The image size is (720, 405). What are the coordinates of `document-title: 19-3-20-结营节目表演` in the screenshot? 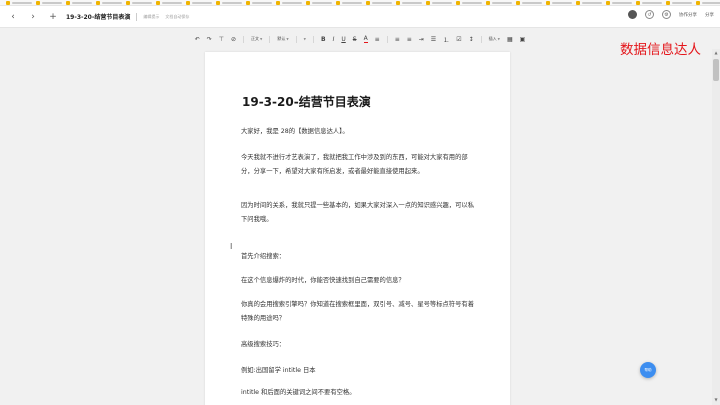 It's located at (306, 101).